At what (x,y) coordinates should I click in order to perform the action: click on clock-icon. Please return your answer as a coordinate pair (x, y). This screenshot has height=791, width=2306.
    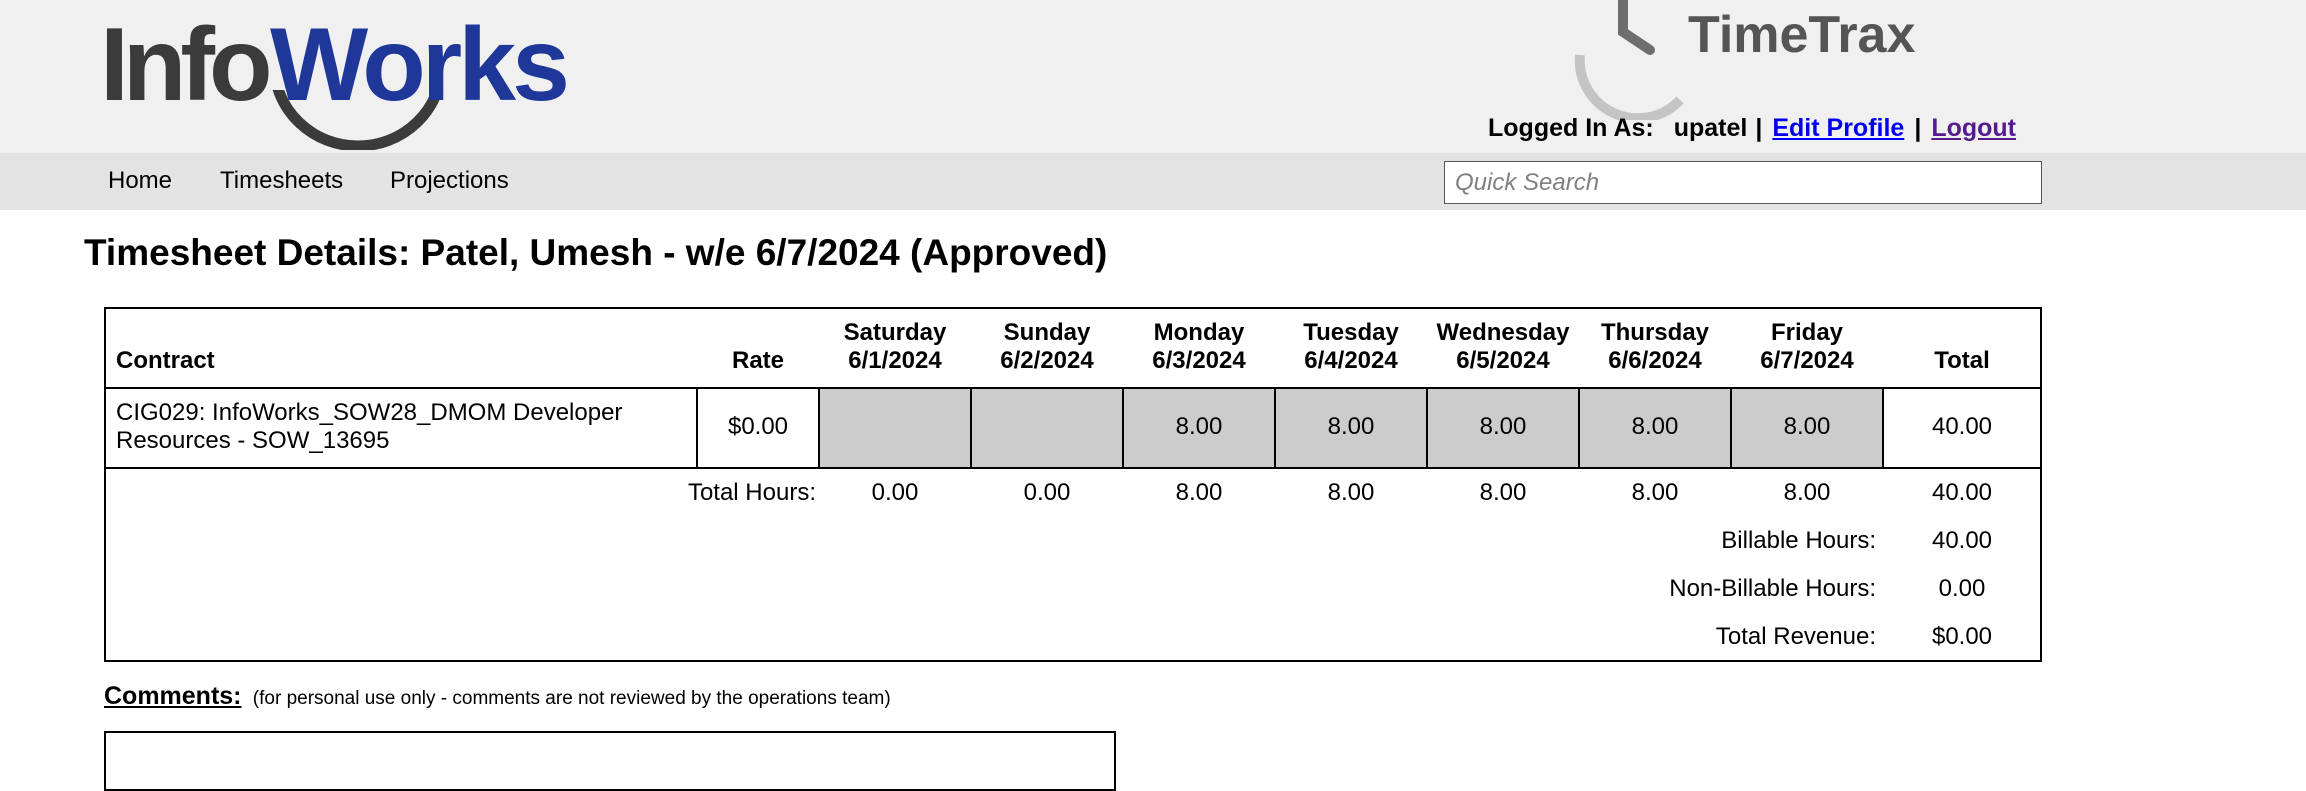
    Looking at the image, I should click on (1636, 27).